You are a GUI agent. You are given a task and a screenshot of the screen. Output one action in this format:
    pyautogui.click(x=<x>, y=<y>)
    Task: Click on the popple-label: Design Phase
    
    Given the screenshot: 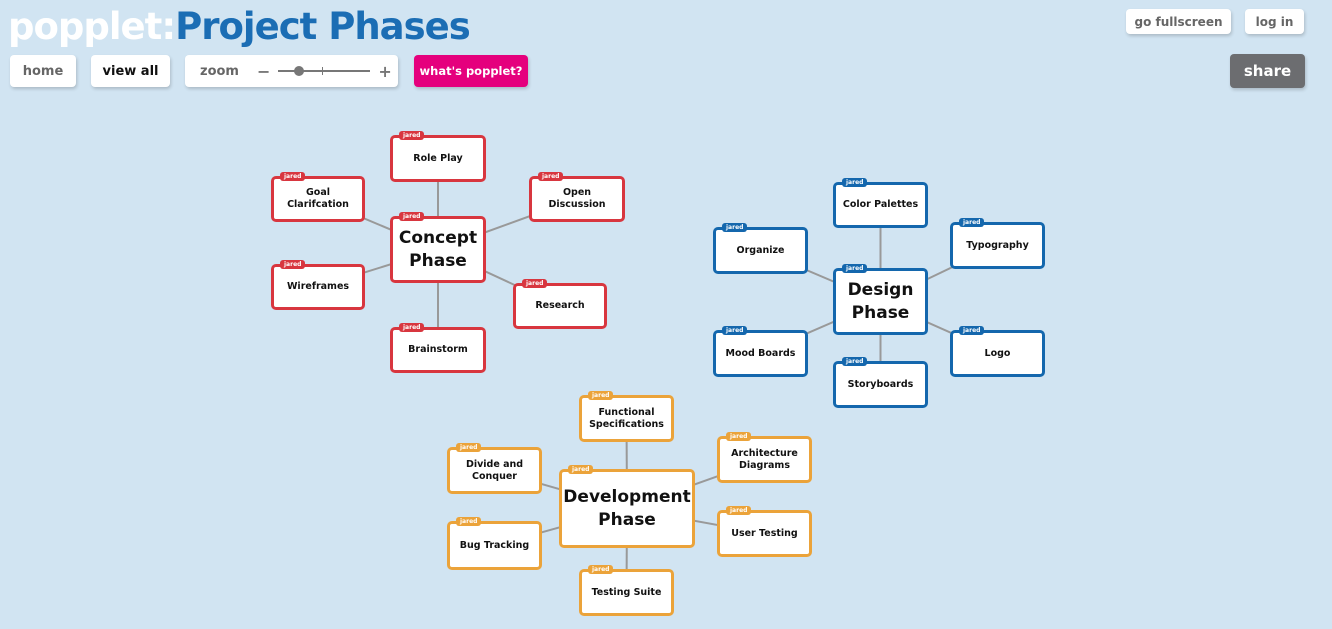 What is the action you would take?
    pyautogui.click(x=880, y=301)
    